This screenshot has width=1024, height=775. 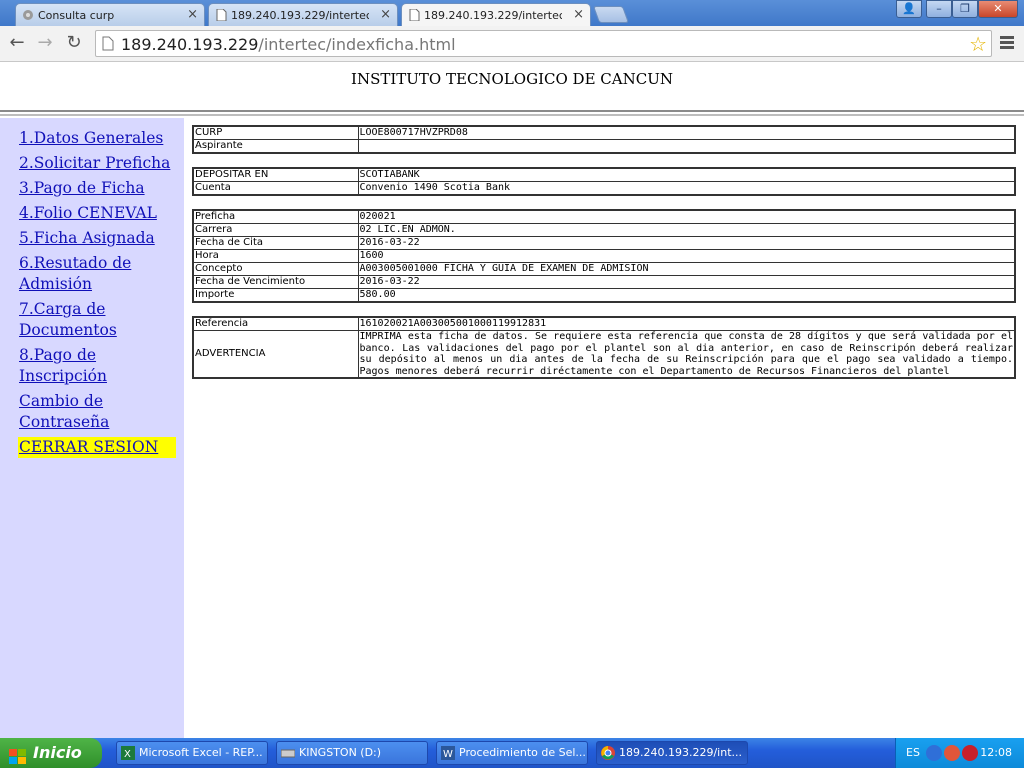 I want to click on start-button: Inicio, so click(x=51, y=753).